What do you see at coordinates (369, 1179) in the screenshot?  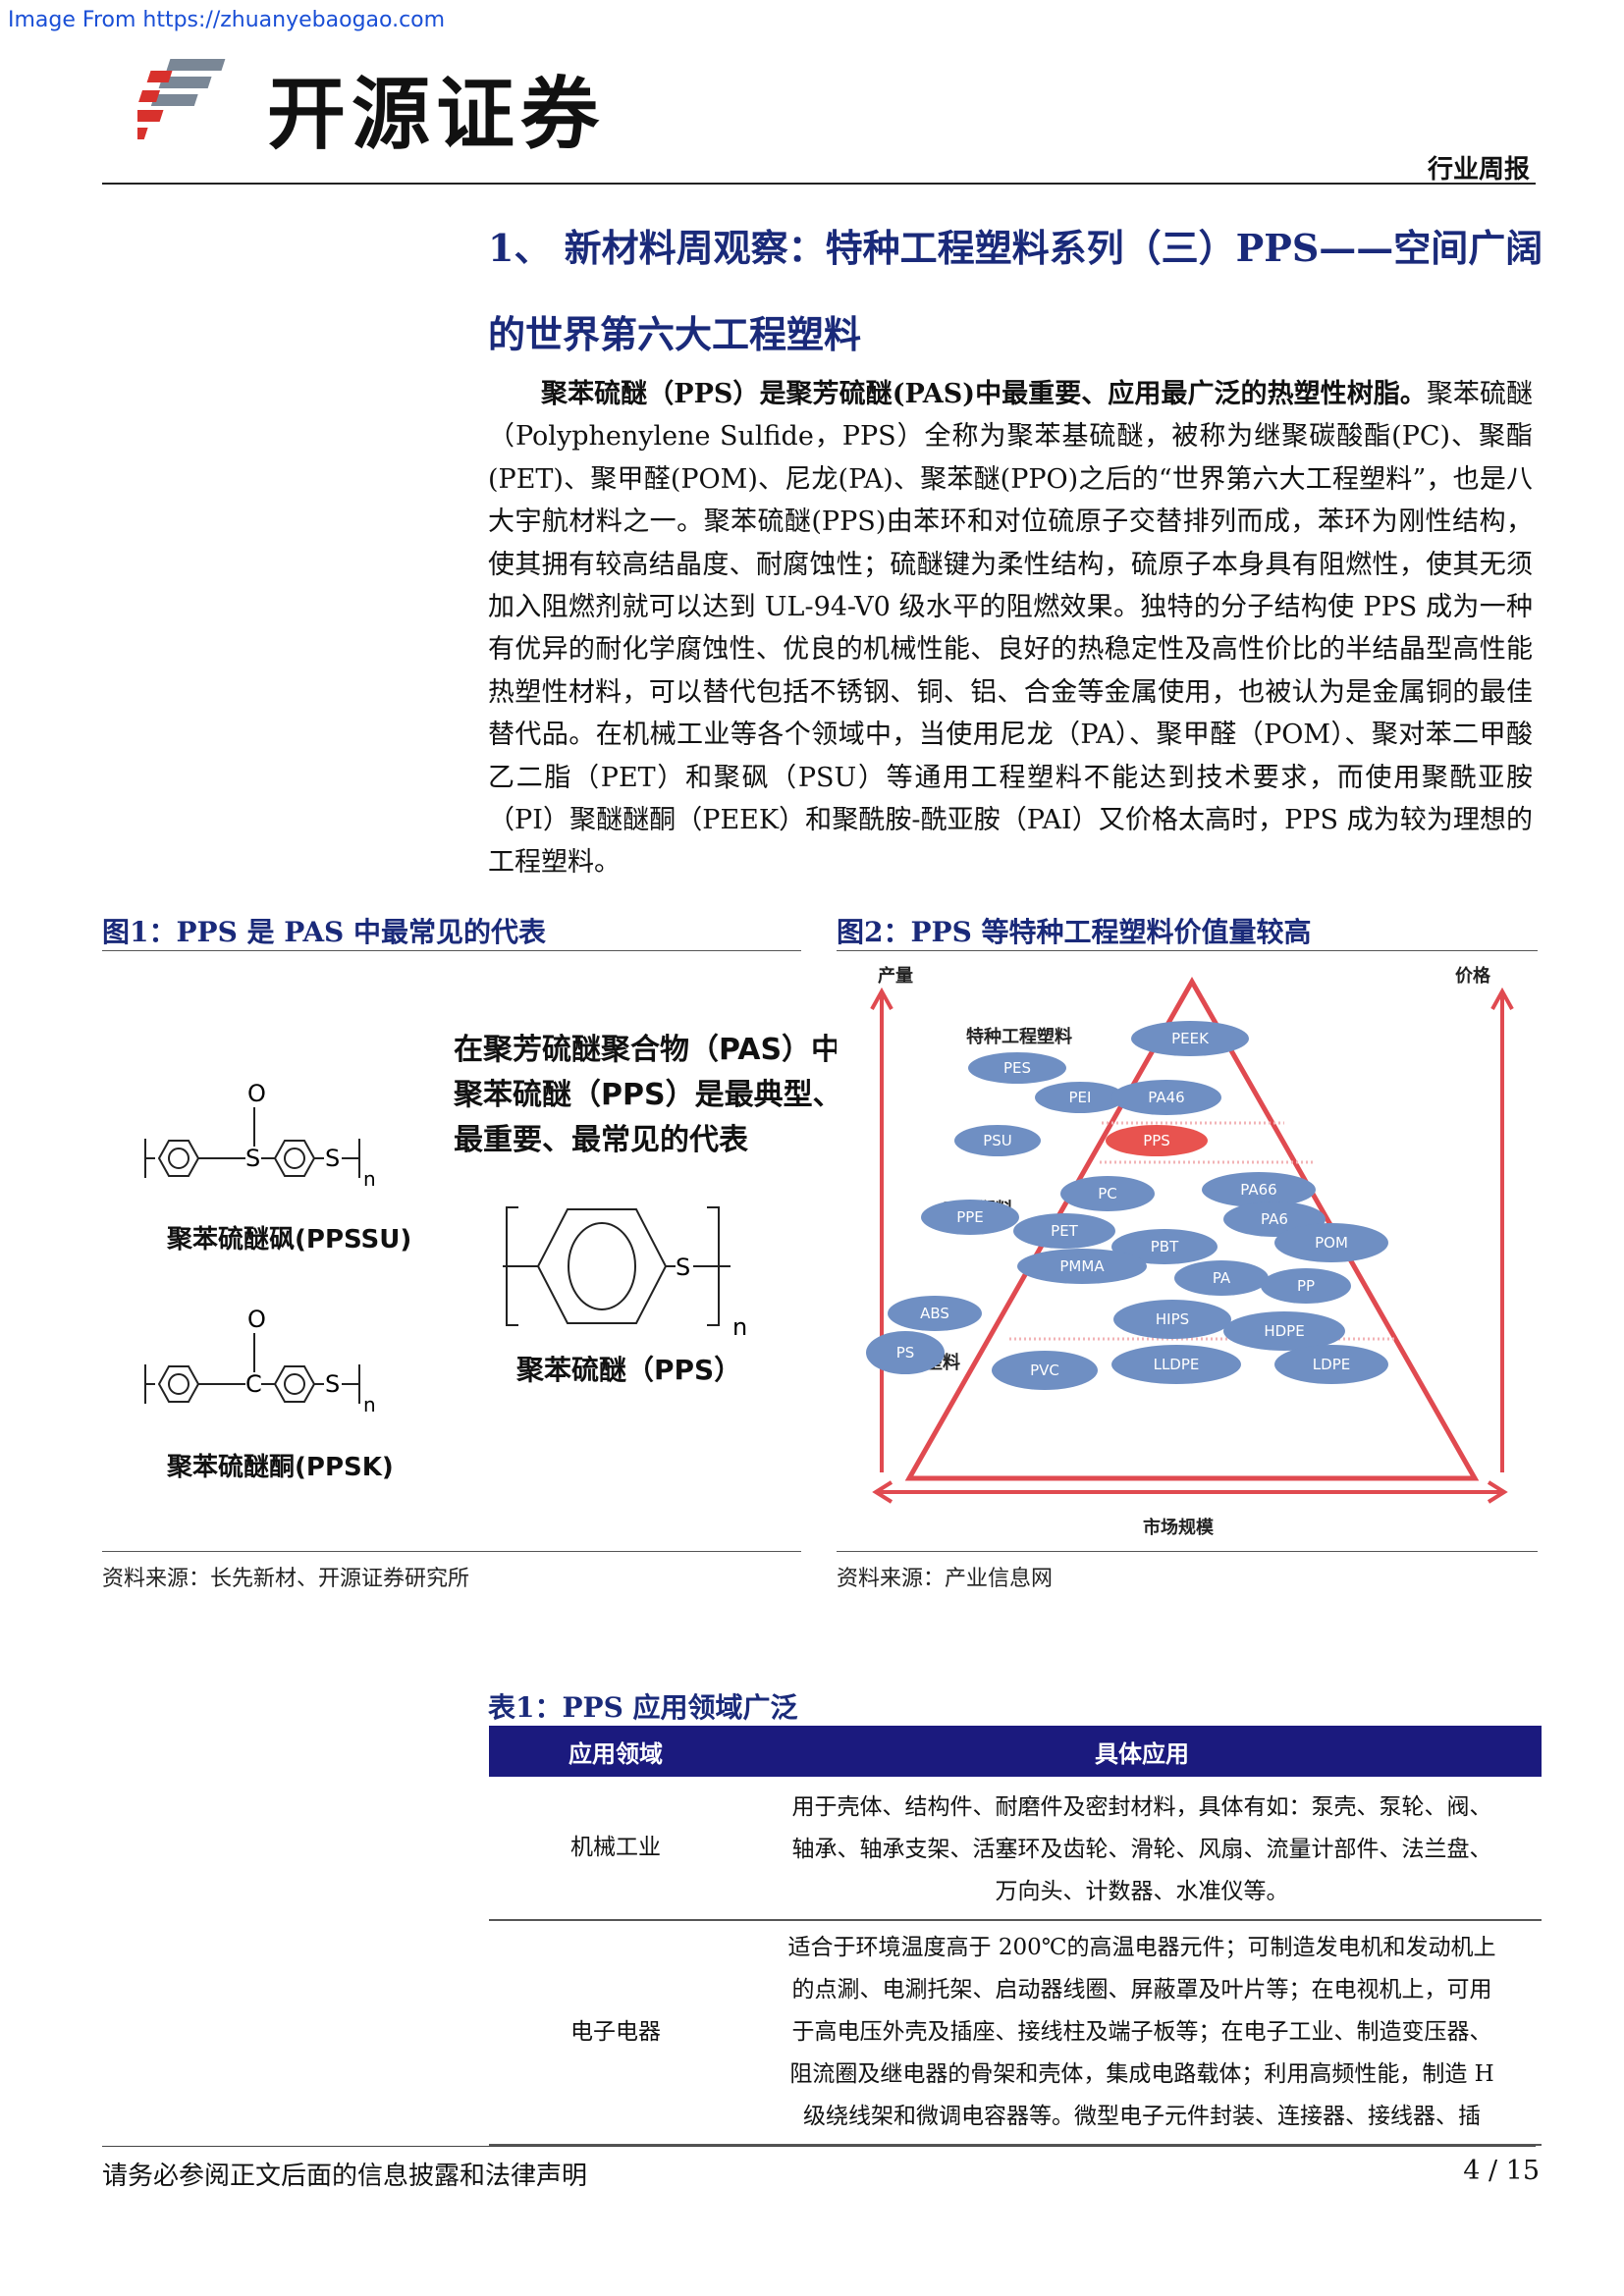 I see `mol1-subscript: n` at bounding box center [369, 1179].